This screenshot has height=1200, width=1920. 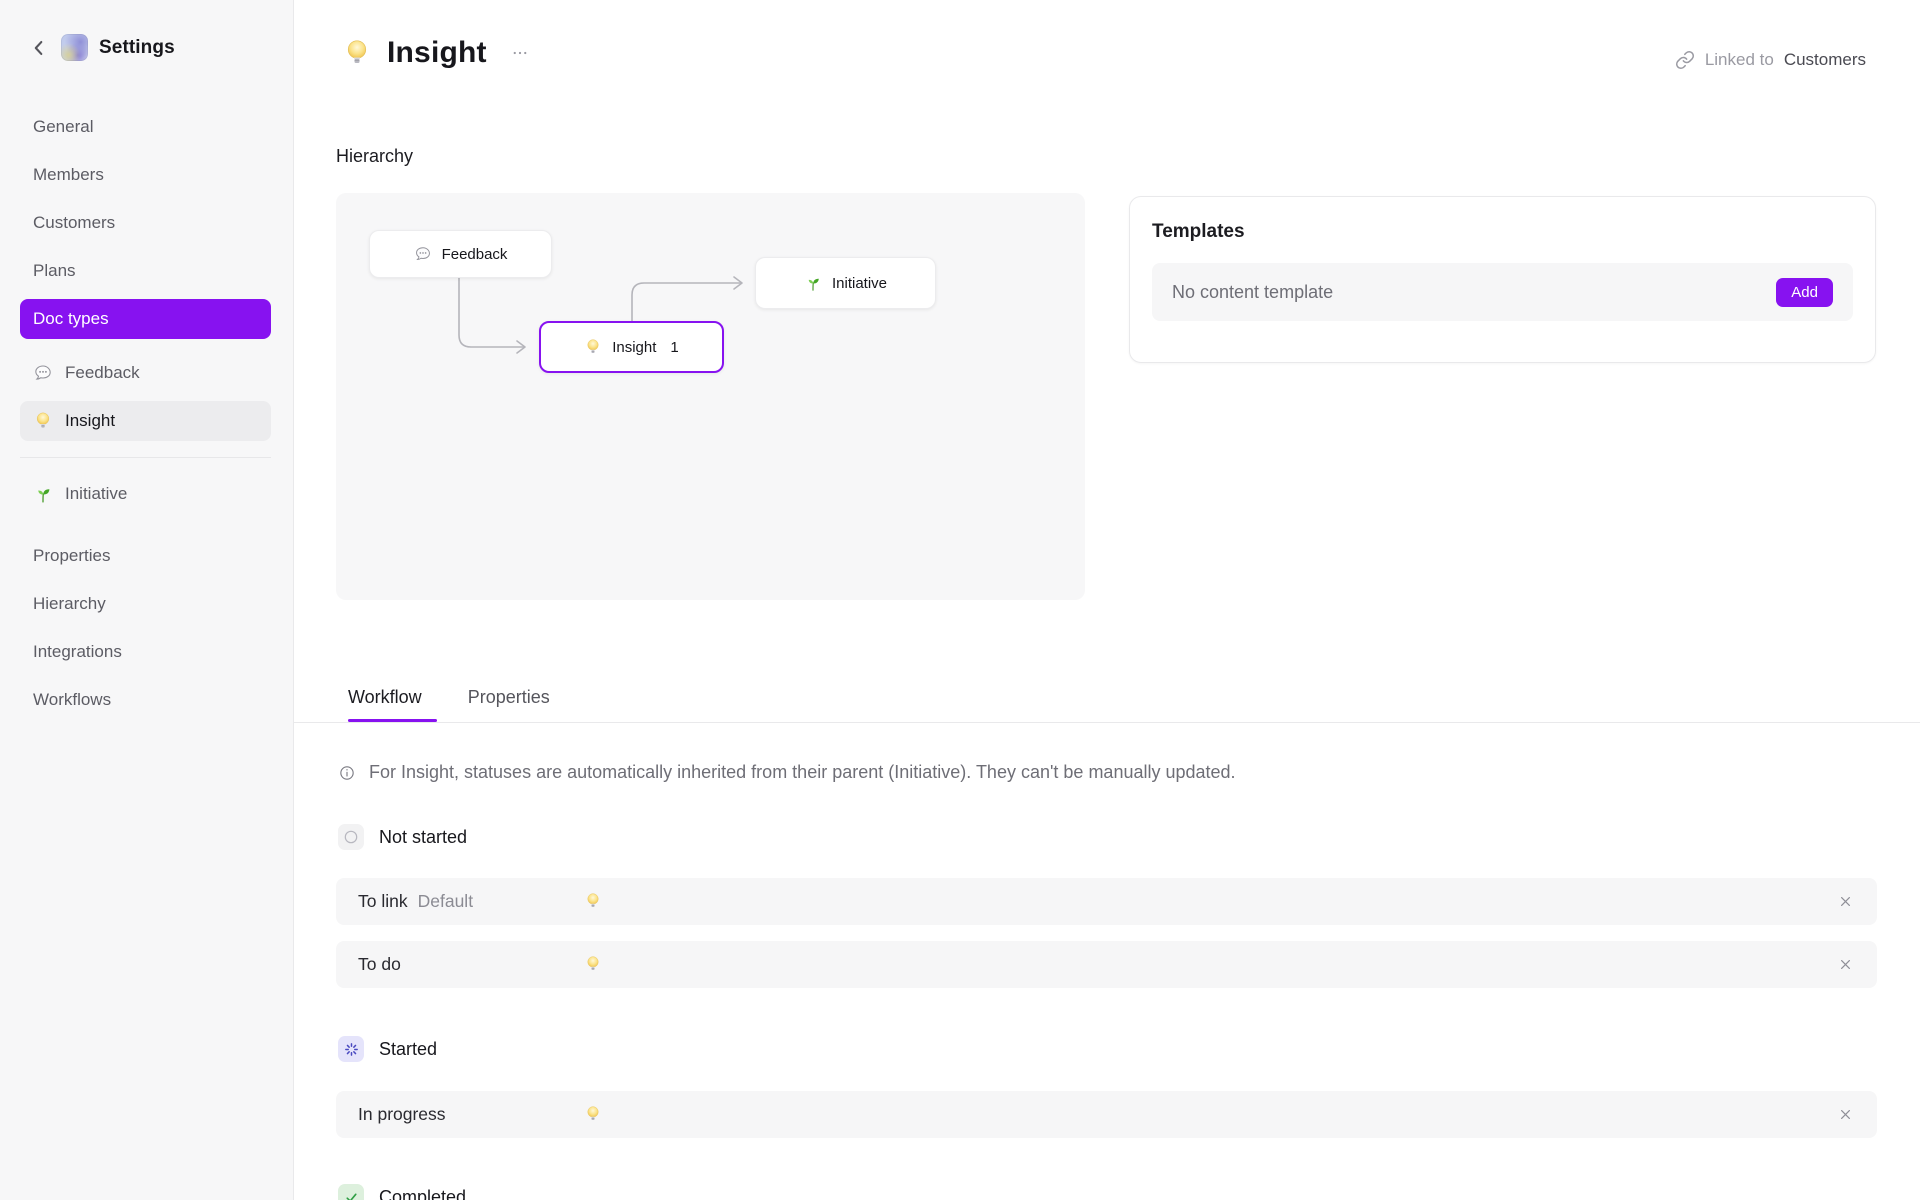 What do you see at coordinates (351, 837) in the screenshot?
I see `circle-outline-icon` at bounding box center [351, 837].